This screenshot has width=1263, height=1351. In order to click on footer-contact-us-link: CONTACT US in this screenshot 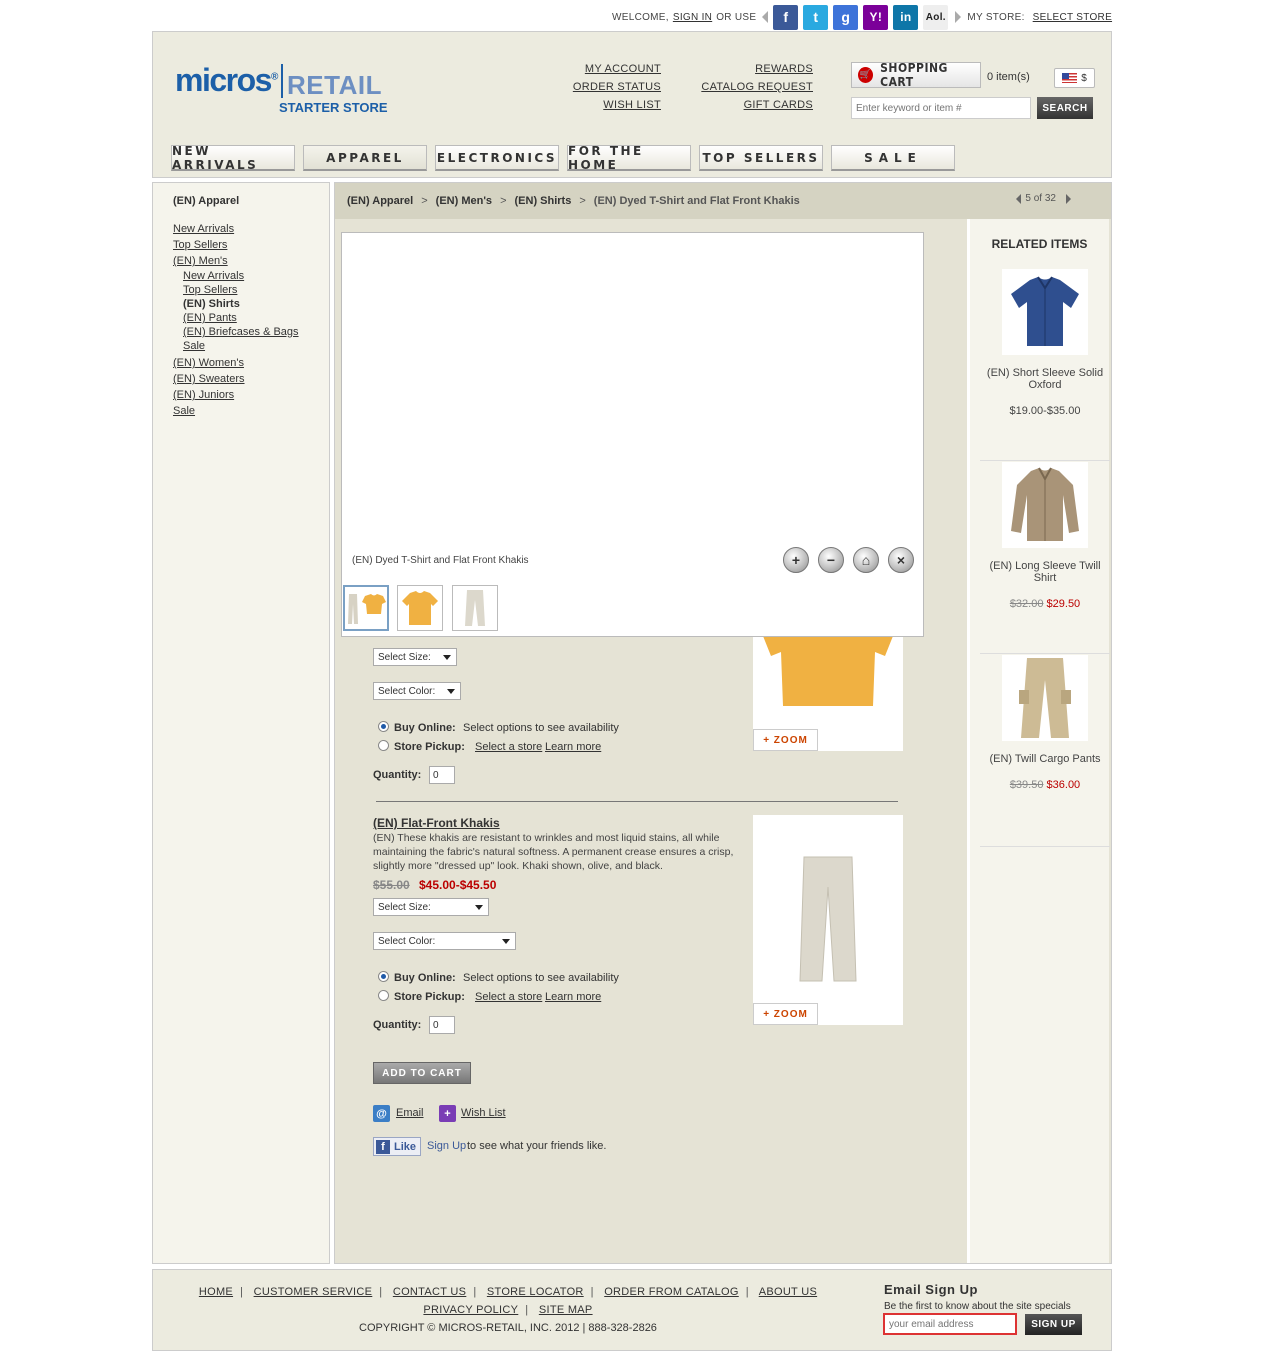, I will do `click(430, 1292)`.